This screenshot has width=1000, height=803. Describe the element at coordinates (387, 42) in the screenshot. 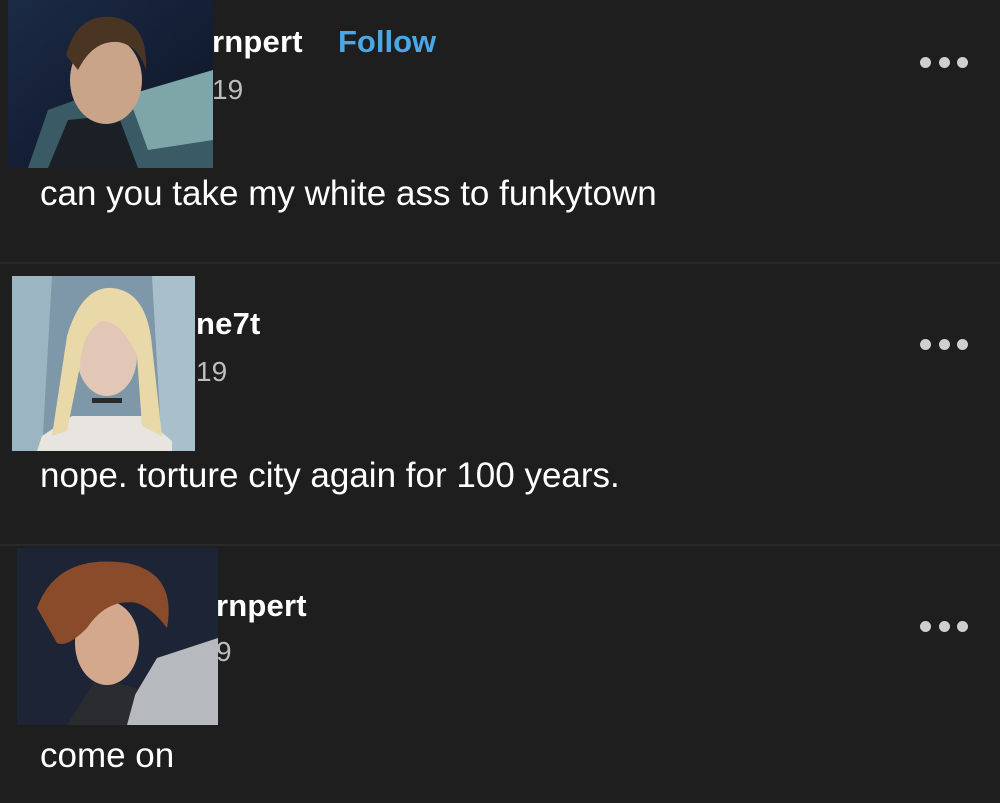

I see `follow-button: Follow` at that location.